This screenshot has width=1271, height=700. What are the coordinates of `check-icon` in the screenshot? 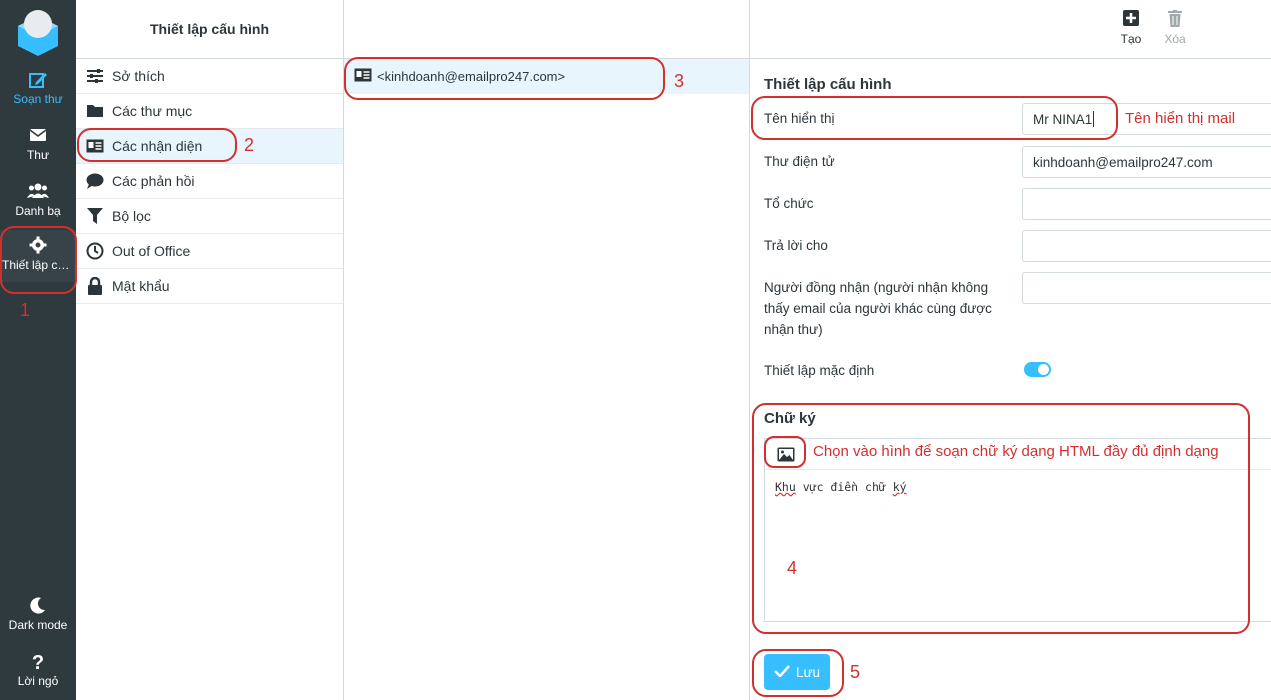 It's located at (782, 672).